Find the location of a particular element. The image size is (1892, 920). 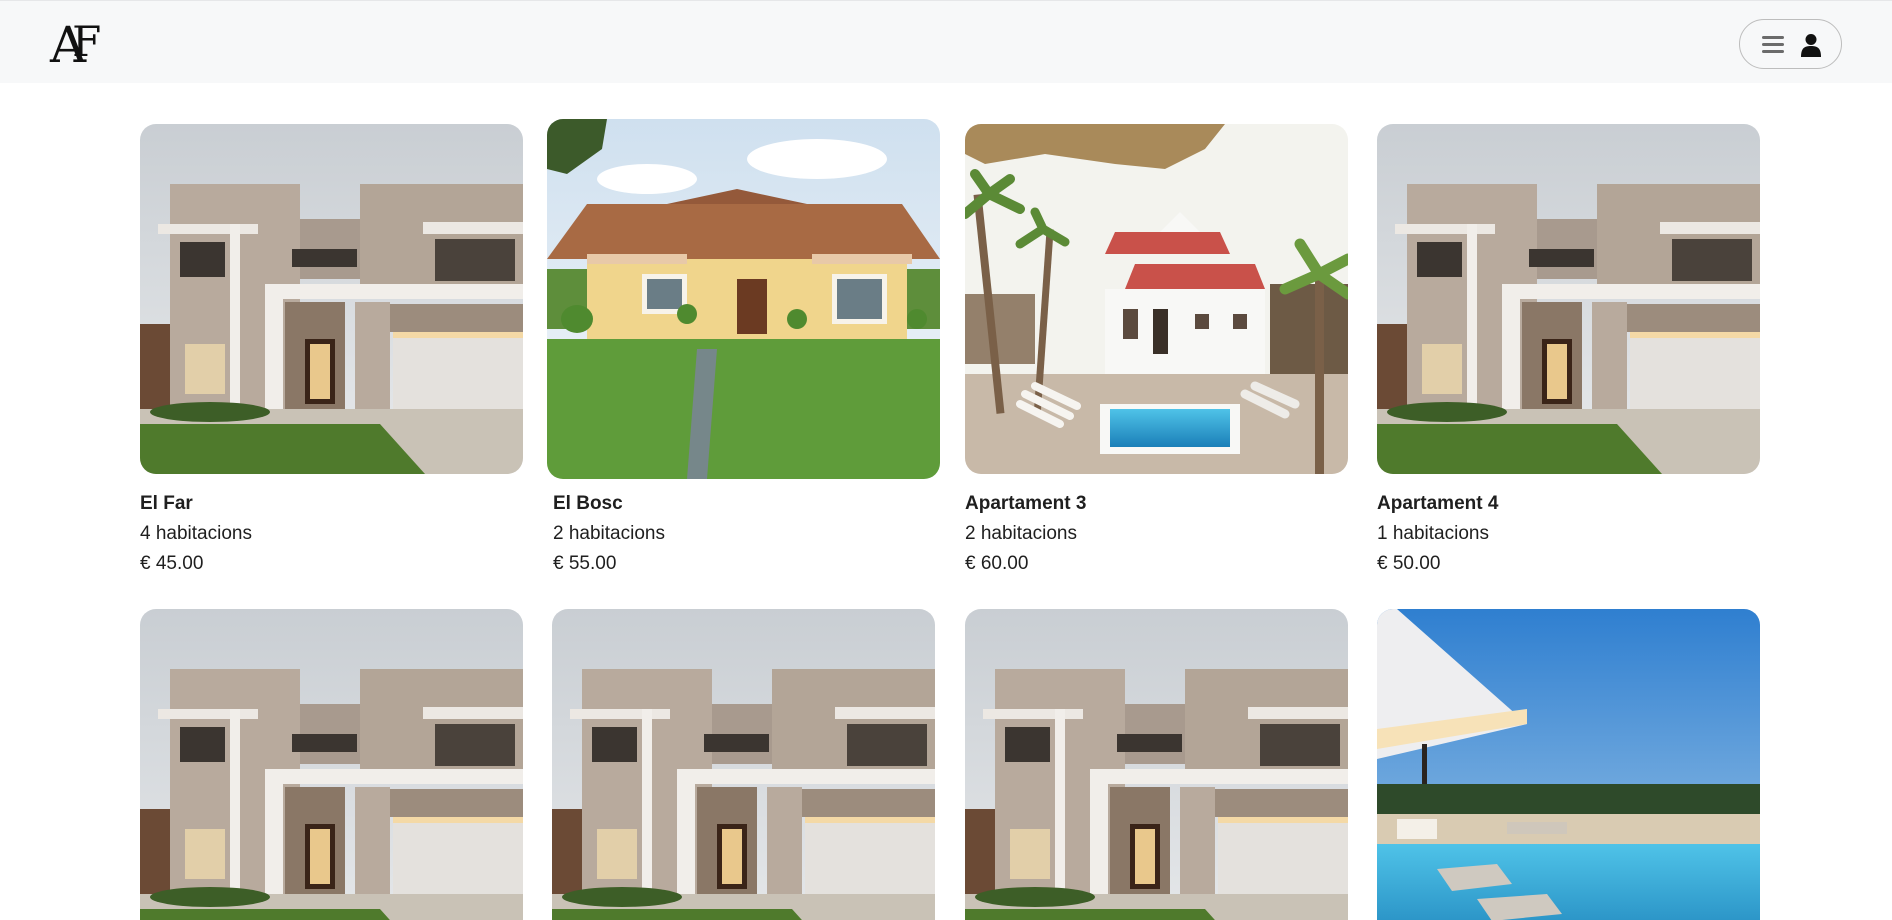

listing-title: Apartament 3 is located at coordinates (1025, 504).